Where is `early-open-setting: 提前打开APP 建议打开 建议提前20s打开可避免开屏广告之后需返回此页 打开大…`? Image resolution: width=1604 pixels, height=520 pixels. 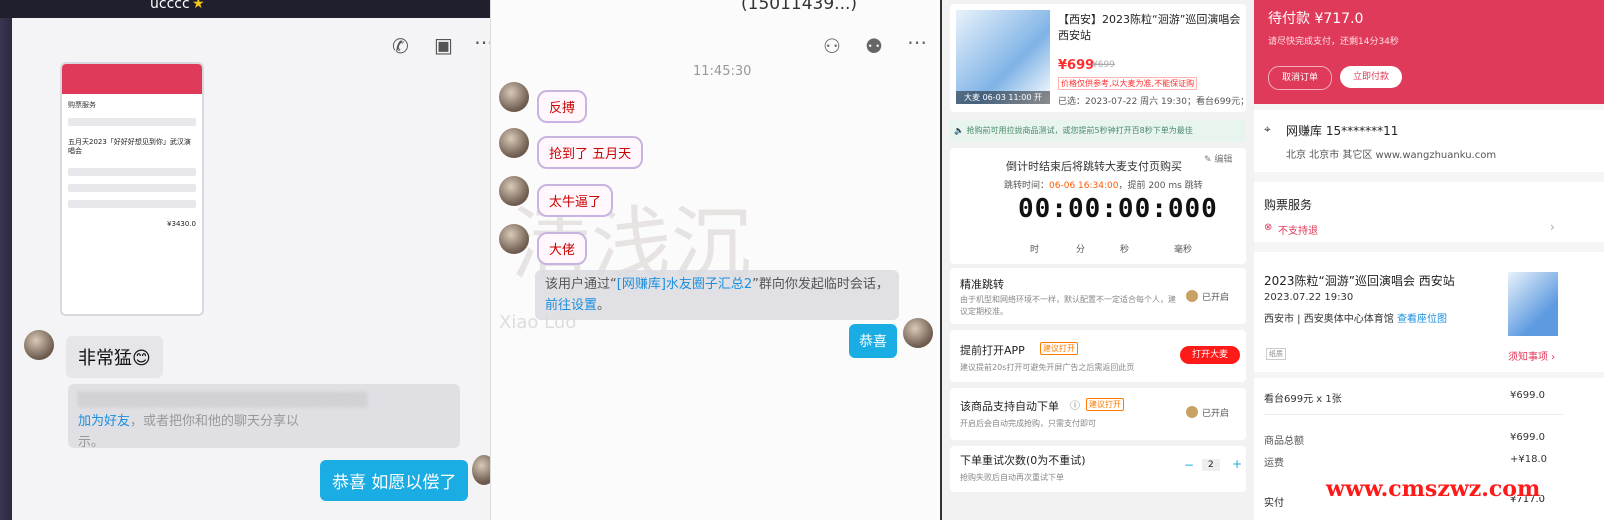
early-open-setting: 提前打开APP 建议打开 建议提前20s打开可避免开屏广告之后需返回此页 打开大… is located at coordinates (1098, 356).